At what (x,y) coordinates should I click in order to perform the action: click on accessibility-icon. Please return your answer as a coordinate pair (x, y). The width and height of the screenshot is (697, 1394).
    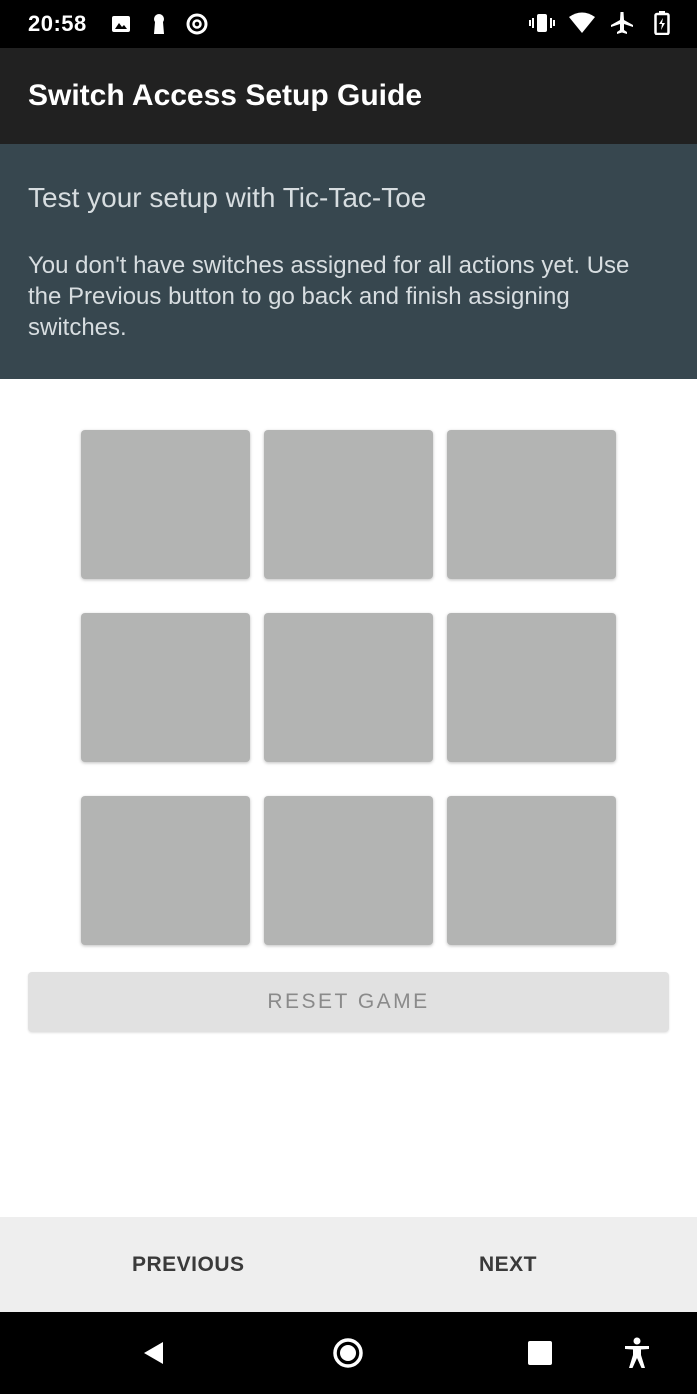
    Looking at the image, I should click on (637, 1353).